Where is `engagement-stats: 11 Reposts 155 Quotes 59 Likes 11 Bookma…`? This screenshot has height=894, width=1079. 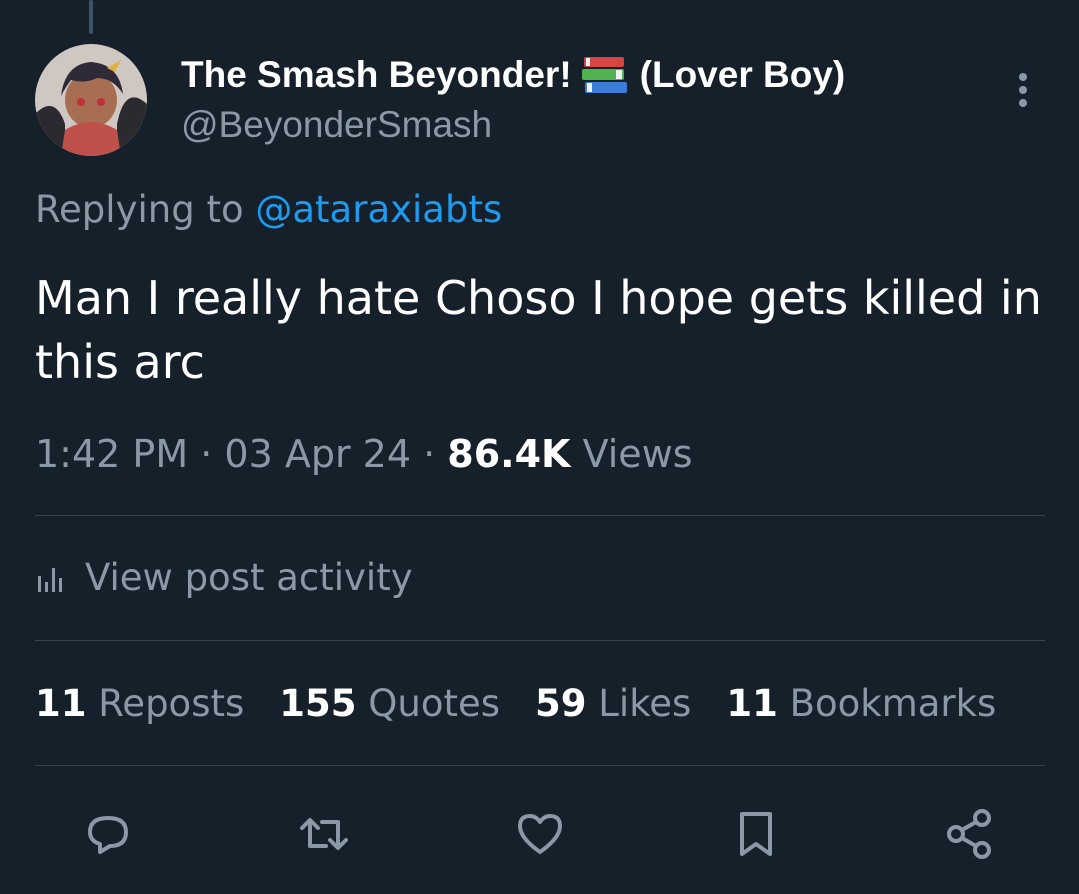 engagement-stats: 11 Reposts 155 Quotes 59 Likes 11 Bookma… is located at coordinates (533, 703).